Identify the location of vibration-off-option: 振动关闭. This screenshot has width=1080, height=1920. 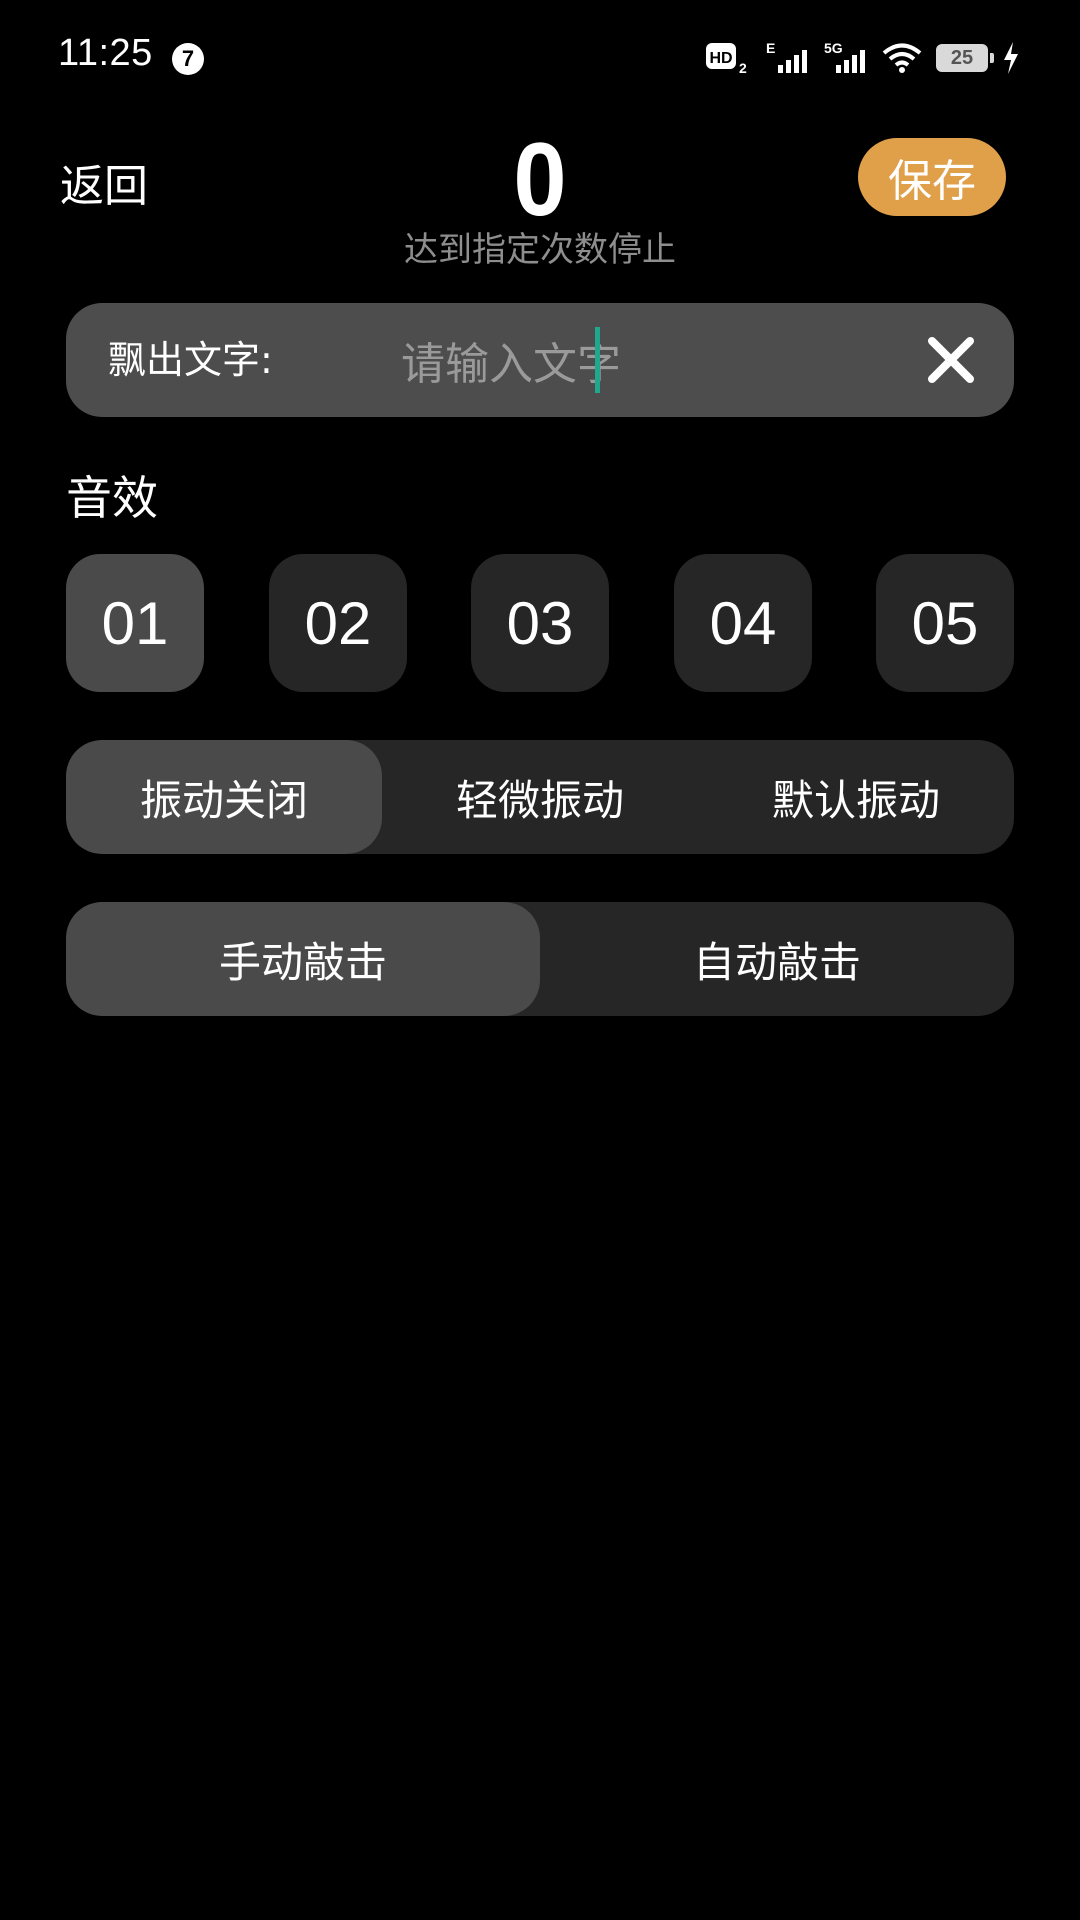
(224, 797).